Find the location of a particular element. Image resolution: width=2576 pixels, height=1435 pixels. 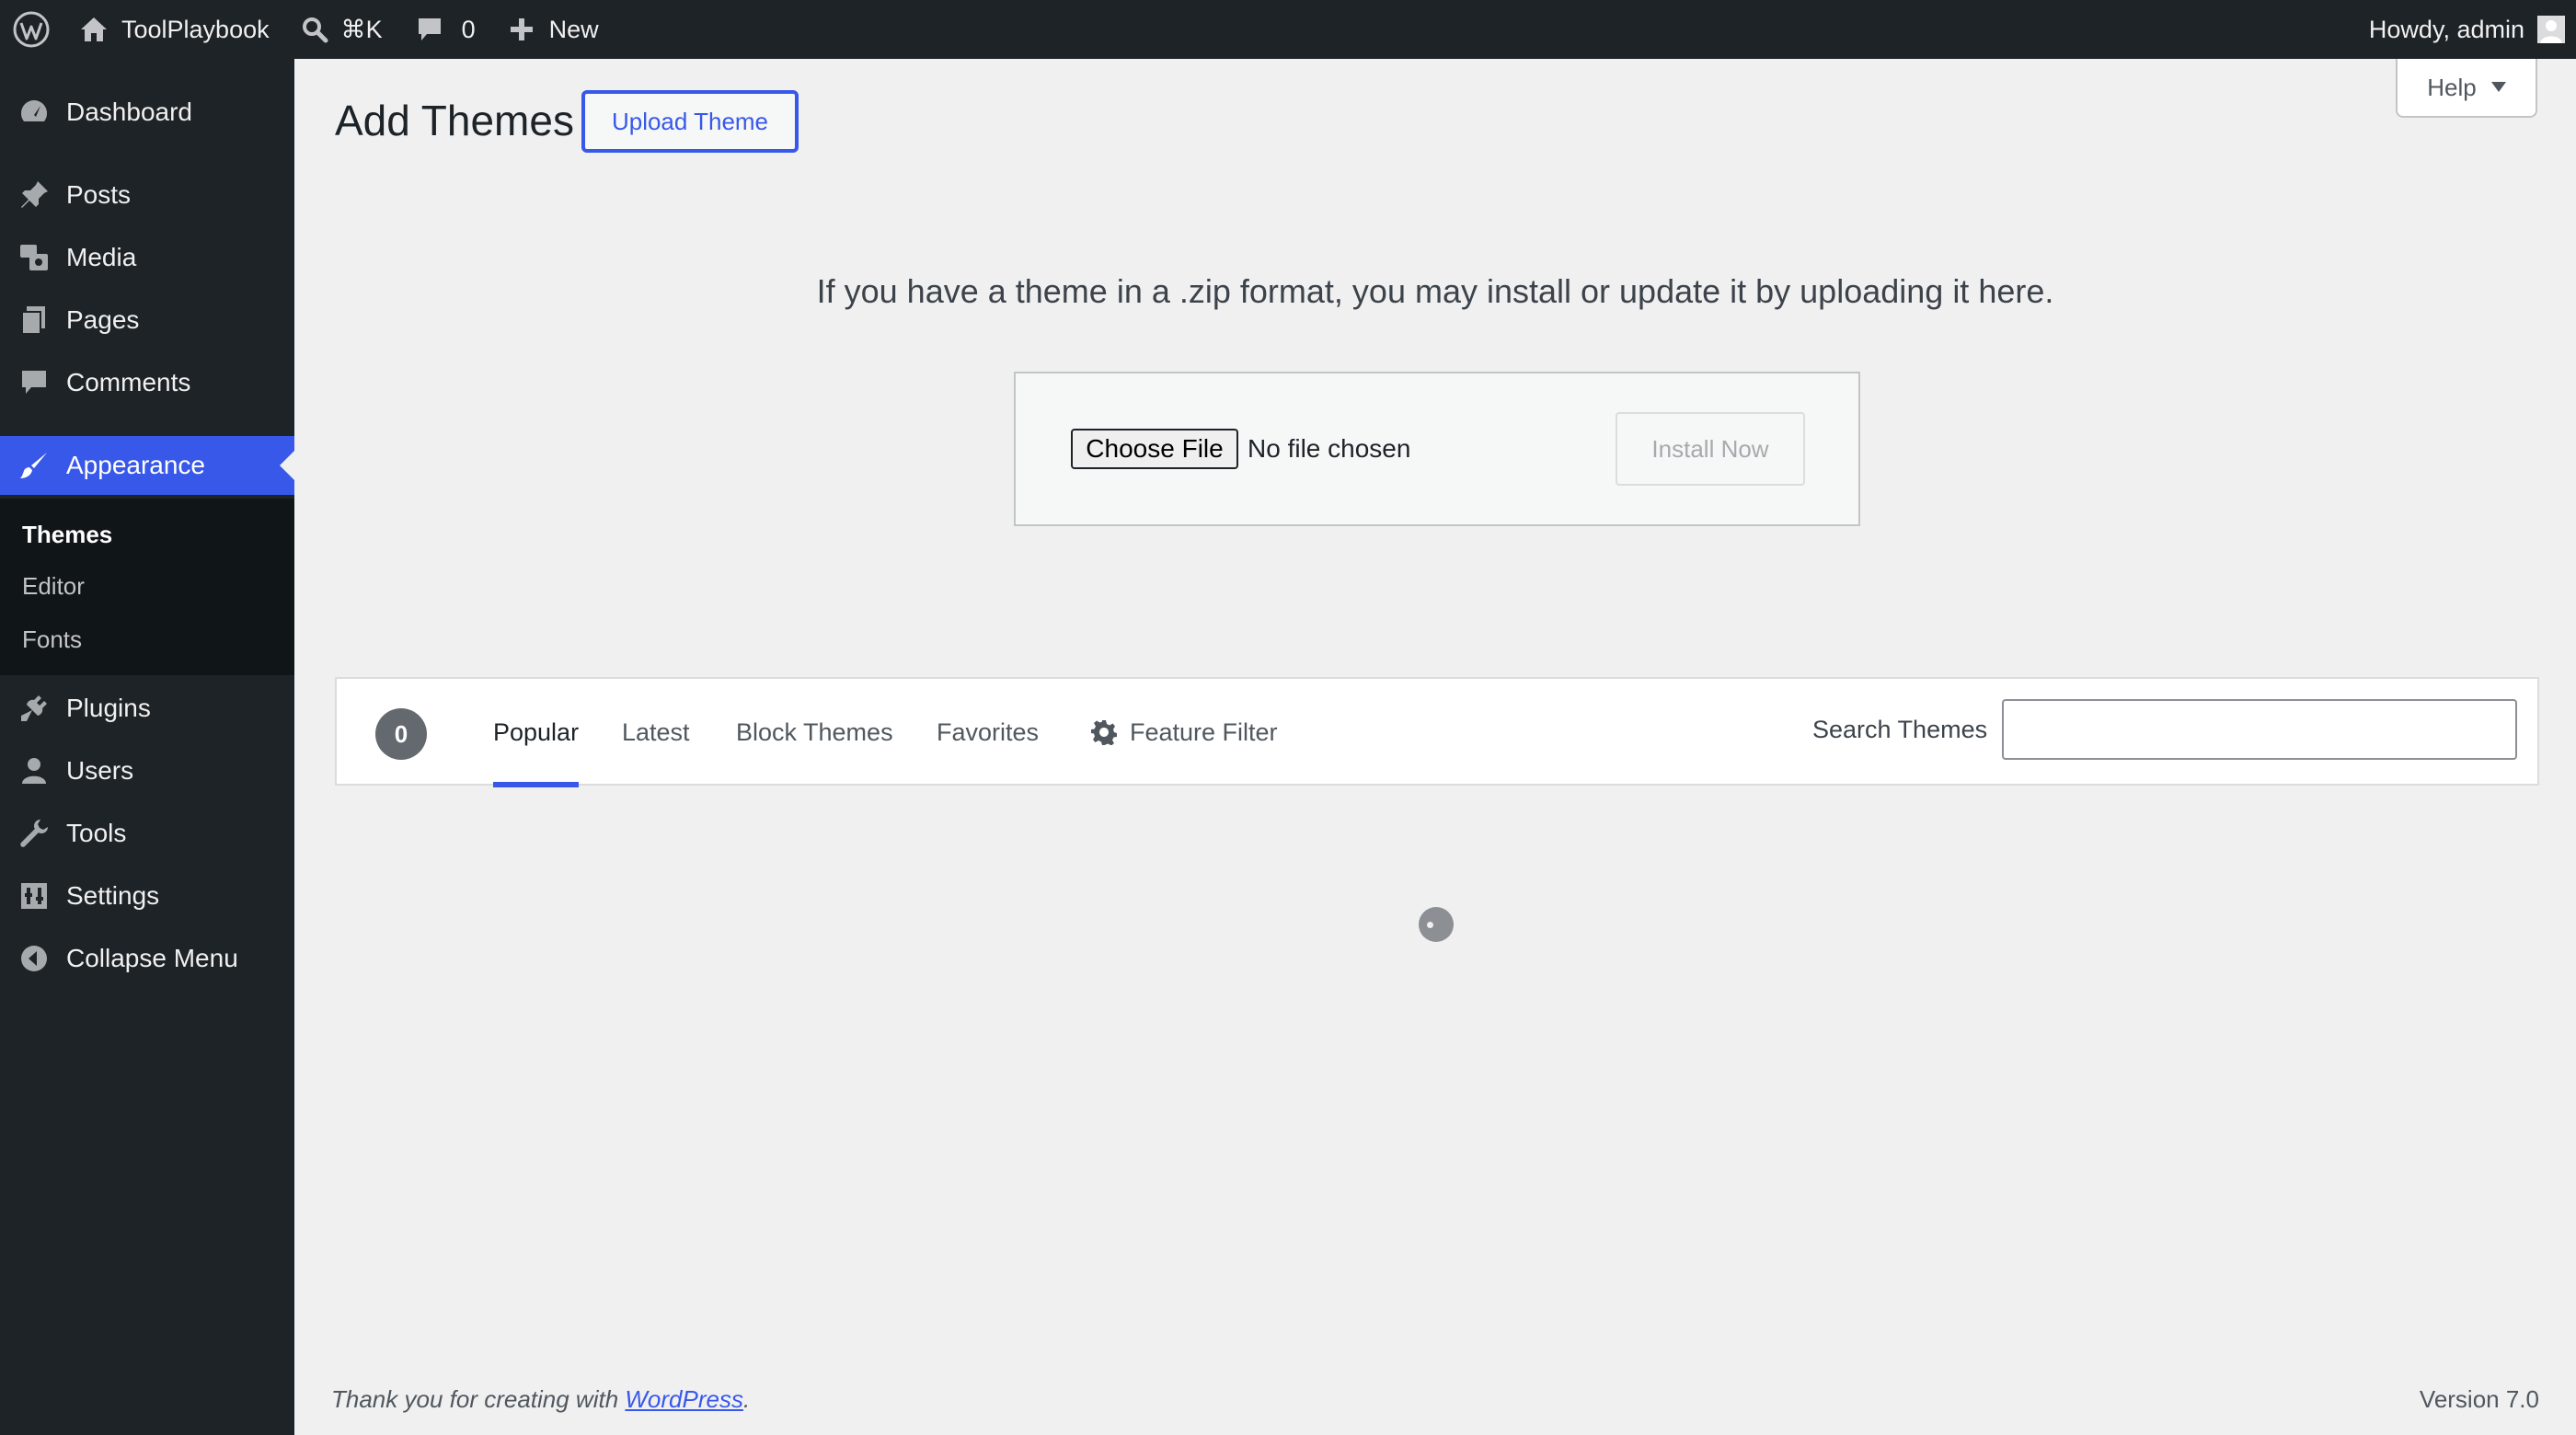

sidebar-item-appearance: Appearance is located at coordinates (147, 465).